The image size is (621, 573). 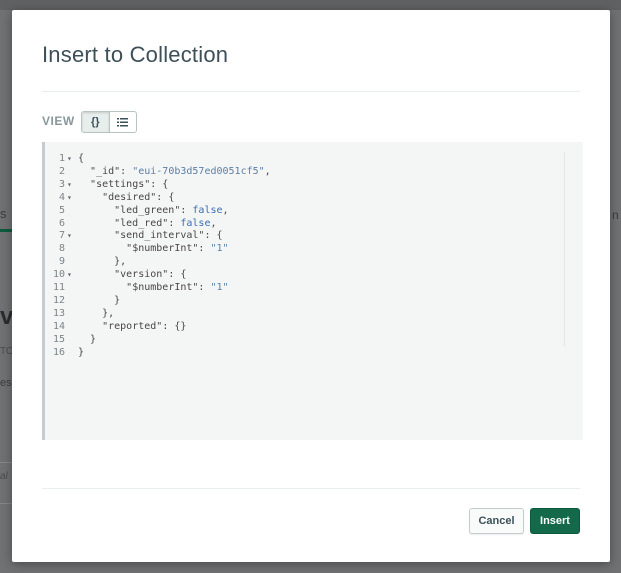 I want to click on line-number: 4, so click(x=61, y=197).